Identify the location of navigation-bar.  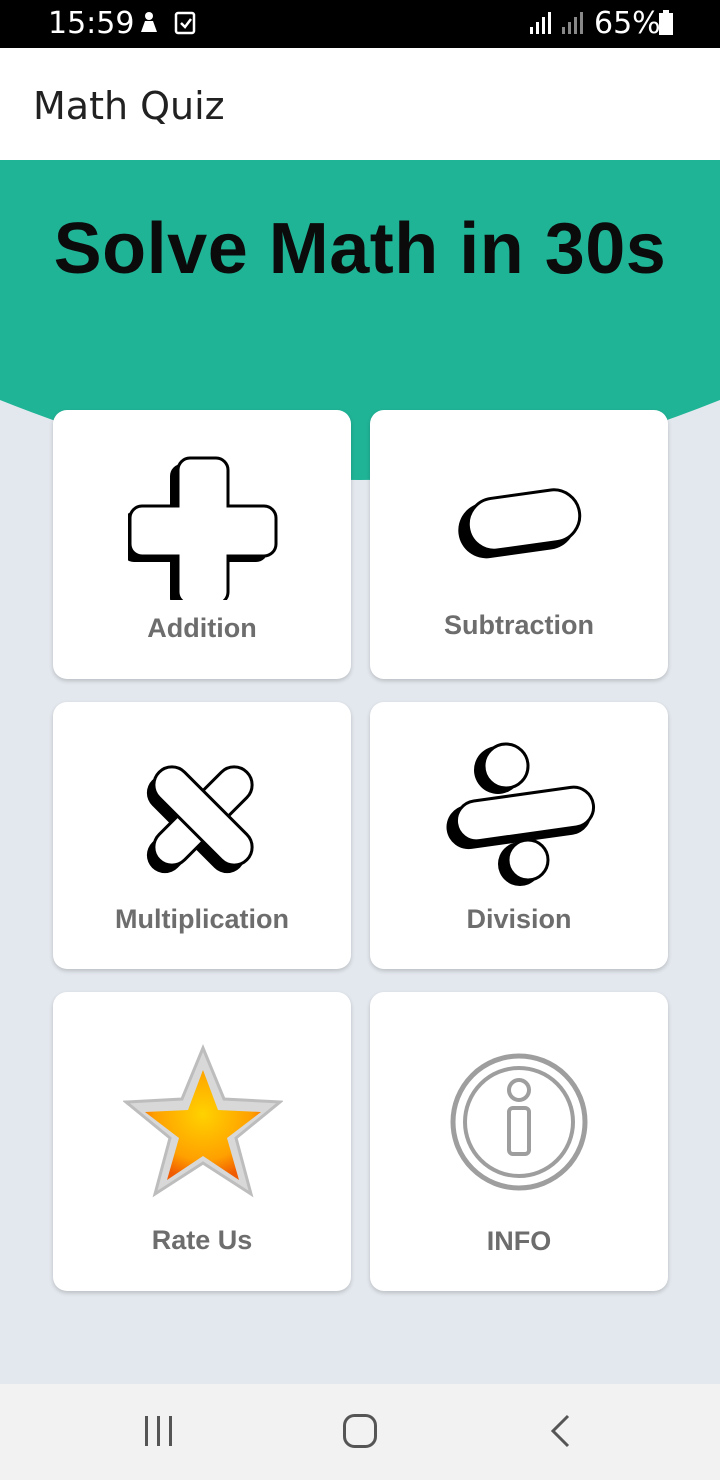
(360, 1432).